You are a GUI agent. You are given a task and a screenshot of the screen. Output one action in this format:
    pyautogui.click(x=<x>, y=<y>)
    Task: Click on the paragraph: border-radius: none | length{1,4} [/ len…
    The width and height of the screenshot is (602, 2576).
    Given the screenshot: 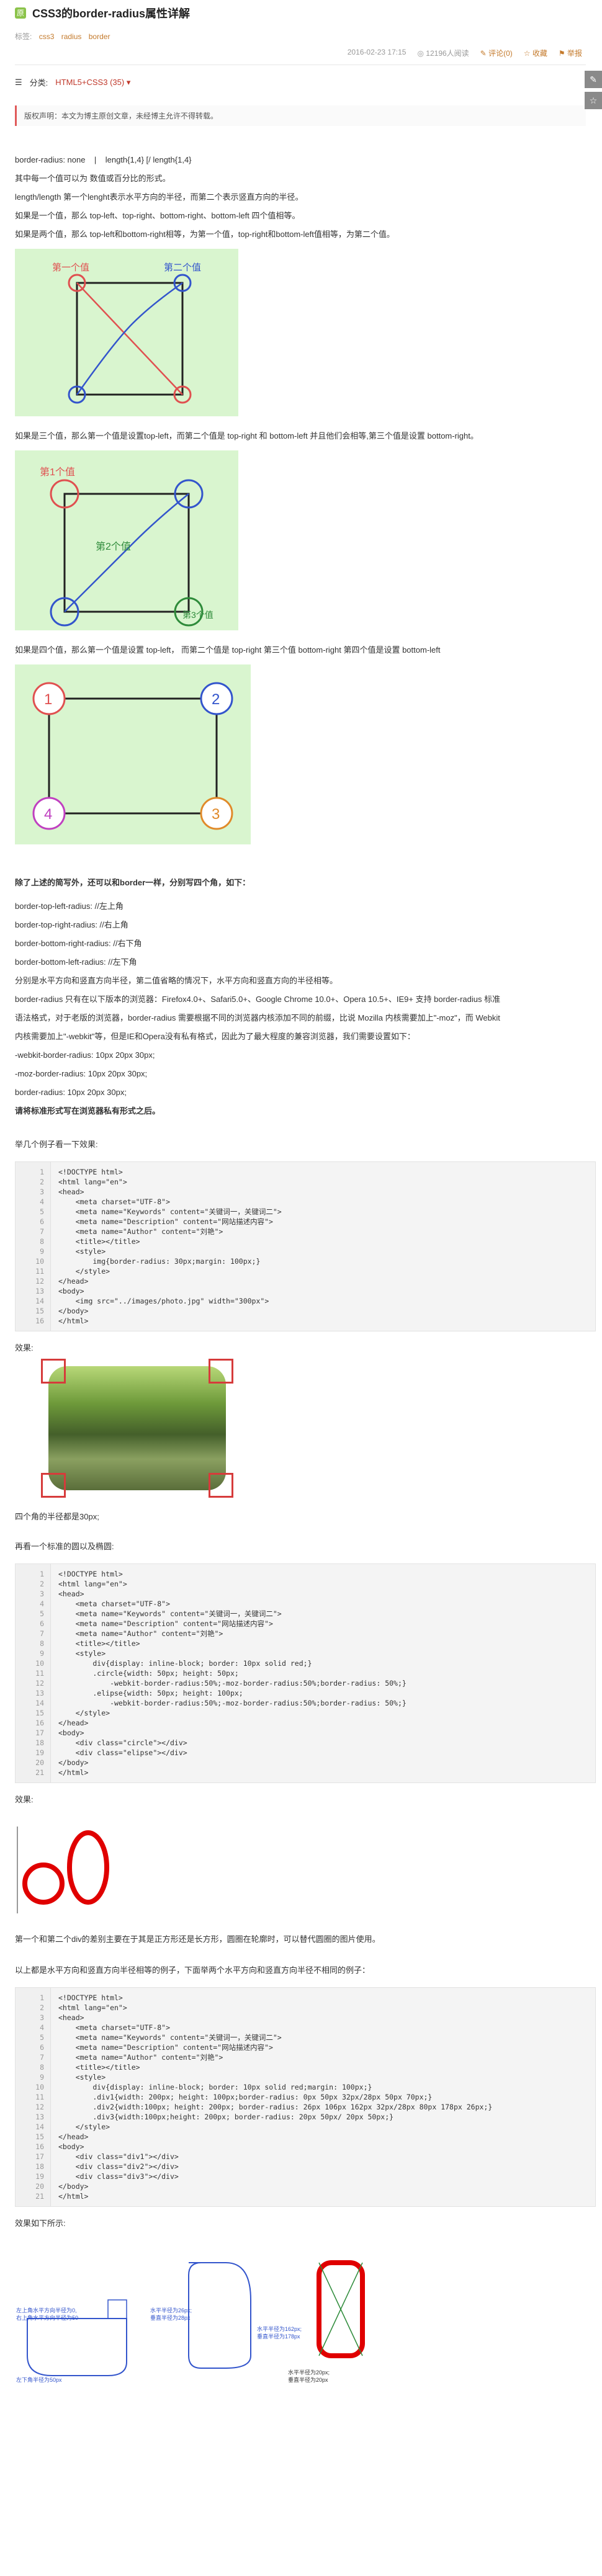 What is the action you would take?
    pyautogui.click(x=103, y=159)
    